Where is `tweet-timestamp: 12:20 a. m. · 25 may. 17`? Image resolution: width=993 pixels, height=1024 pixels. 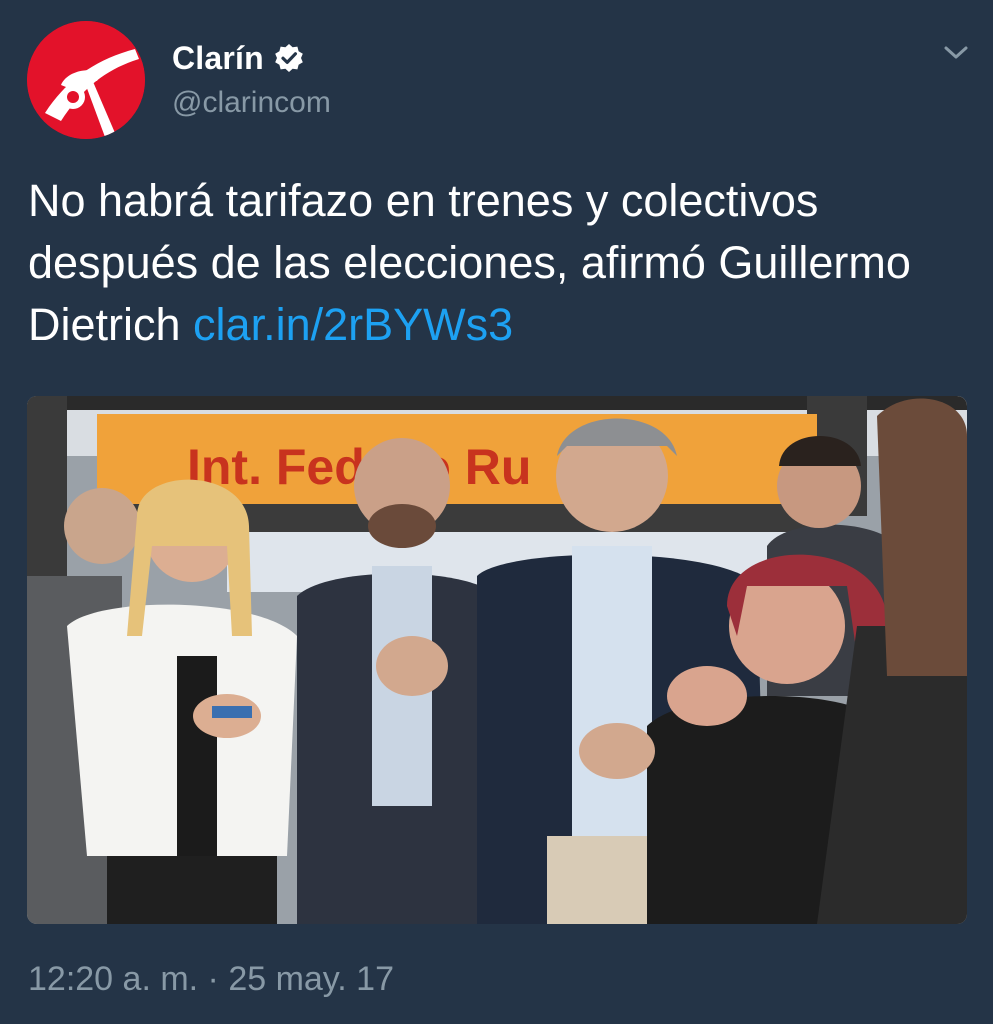 tweet-timestamp: 12:20 a. m. · 25 may. 17 is located at coordinates (211, 979).